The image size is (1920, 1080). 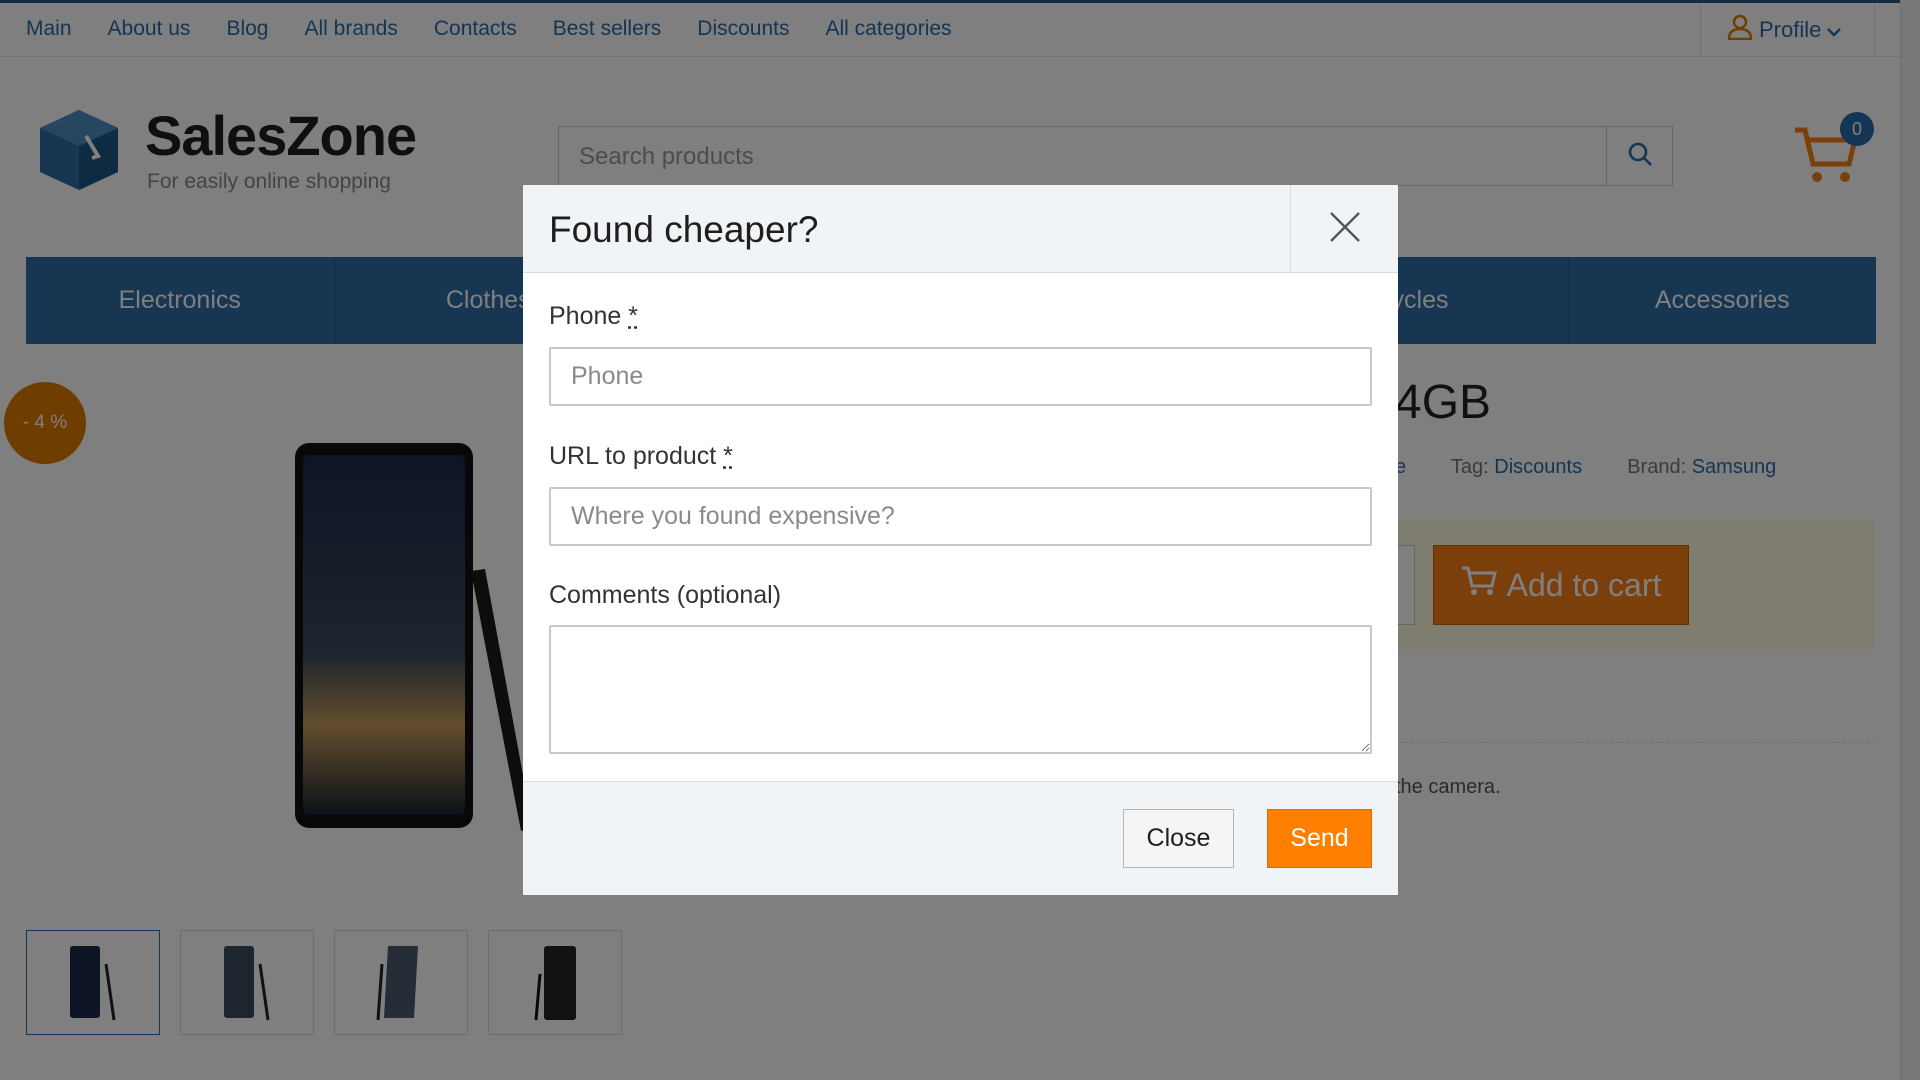 What do you see at coordinates (585, 316) in the screenshot?
I see `phone-label-text: Phone` at bounding box center [585, 316].